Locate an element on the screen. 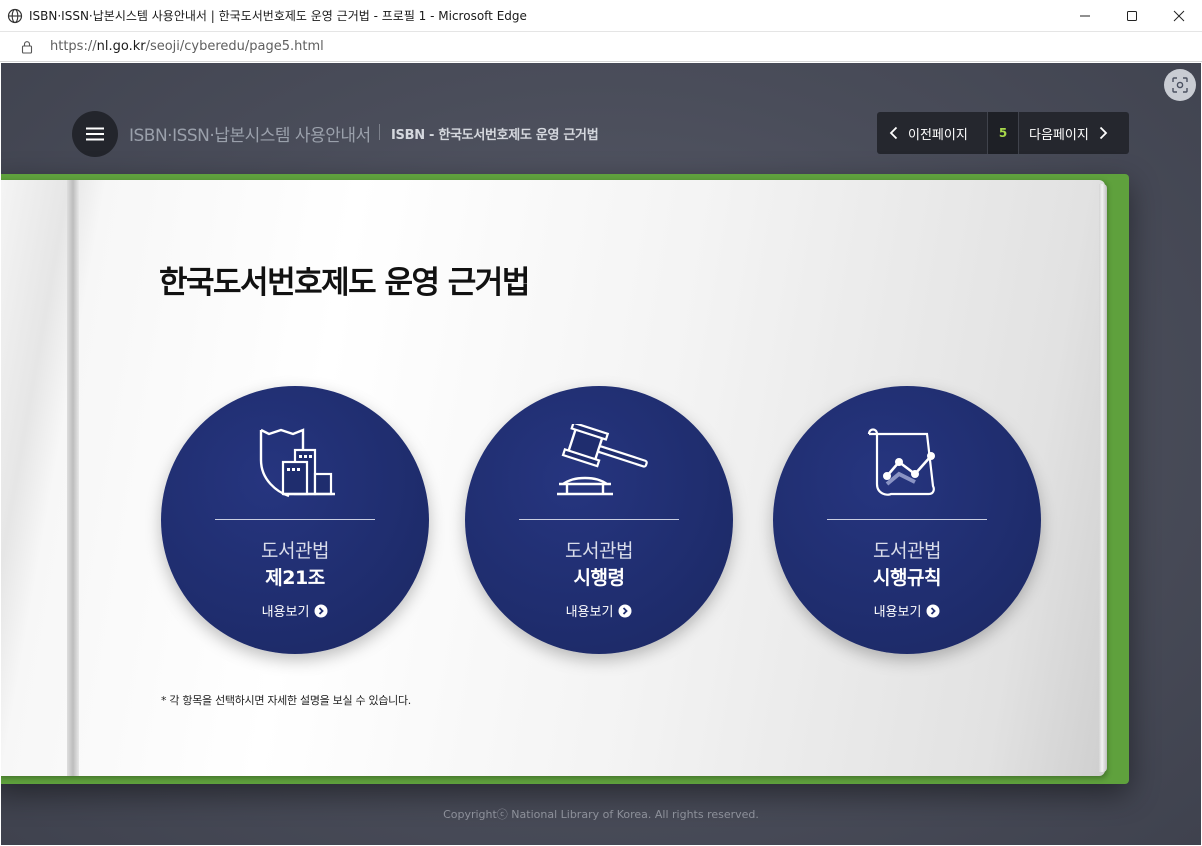 The height and width of the screenshot is (846, 1202). card-article: 시행규칙 is located at coordinates (907, 578).